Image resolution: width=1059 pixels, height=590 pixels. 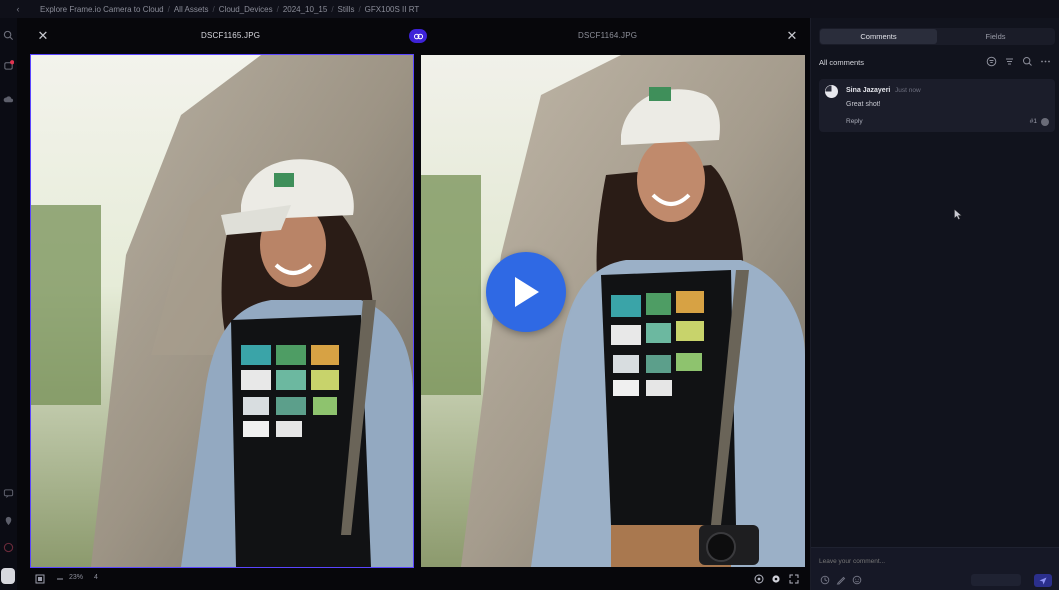 What do you see at coordinates (792, 36) in the screenshot?
I see `close-compare-icon: ✕` at bounding box center [792, 36].